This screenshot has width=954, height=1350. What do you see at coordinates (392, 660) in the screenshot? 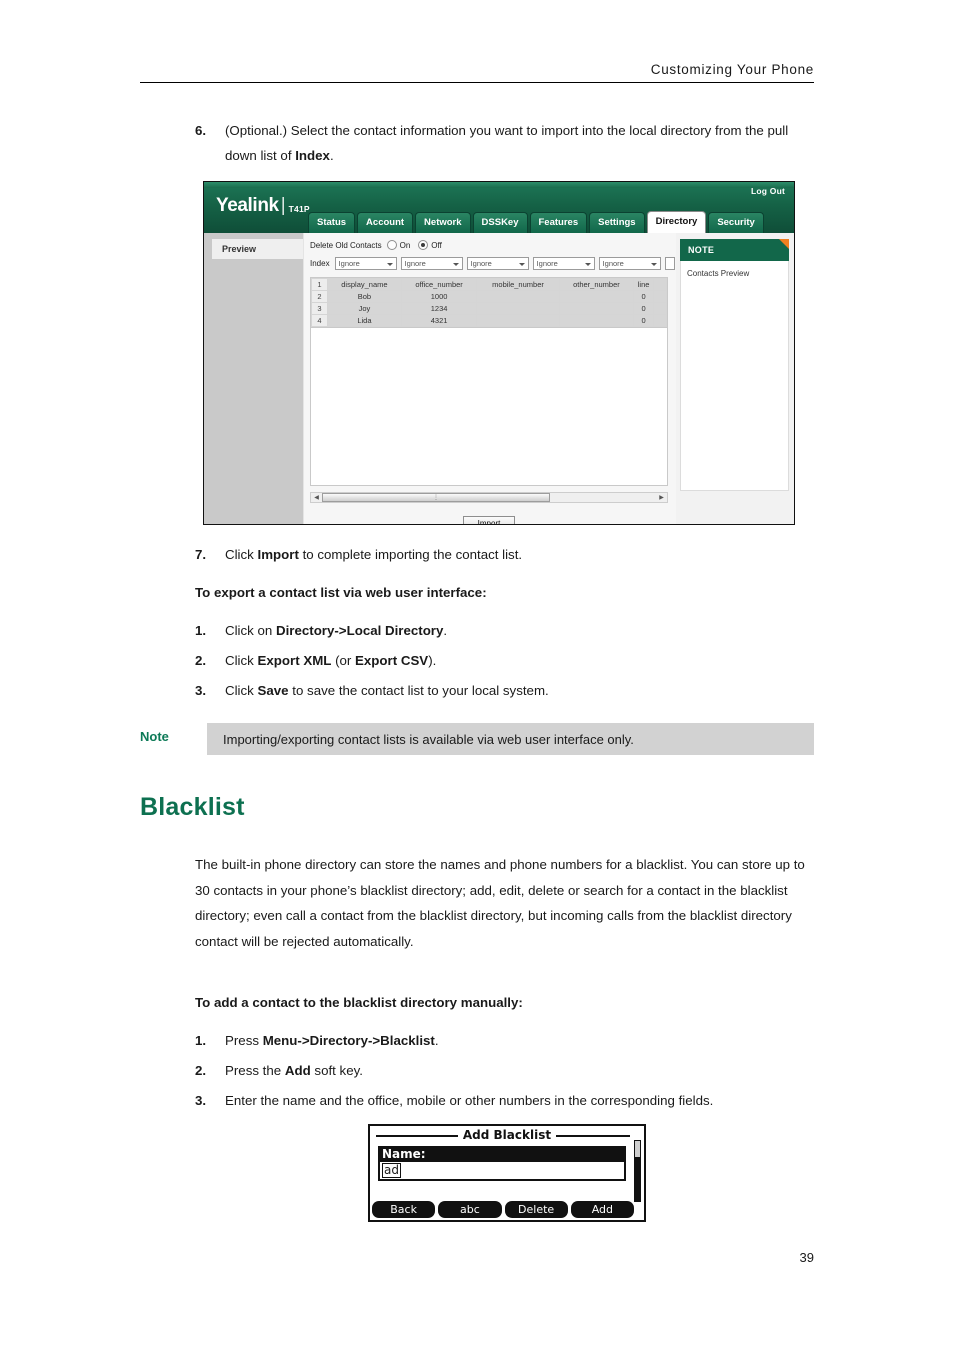
I see `export-step-2-bold-2: Export CSV` at bounding box center [392, 660].